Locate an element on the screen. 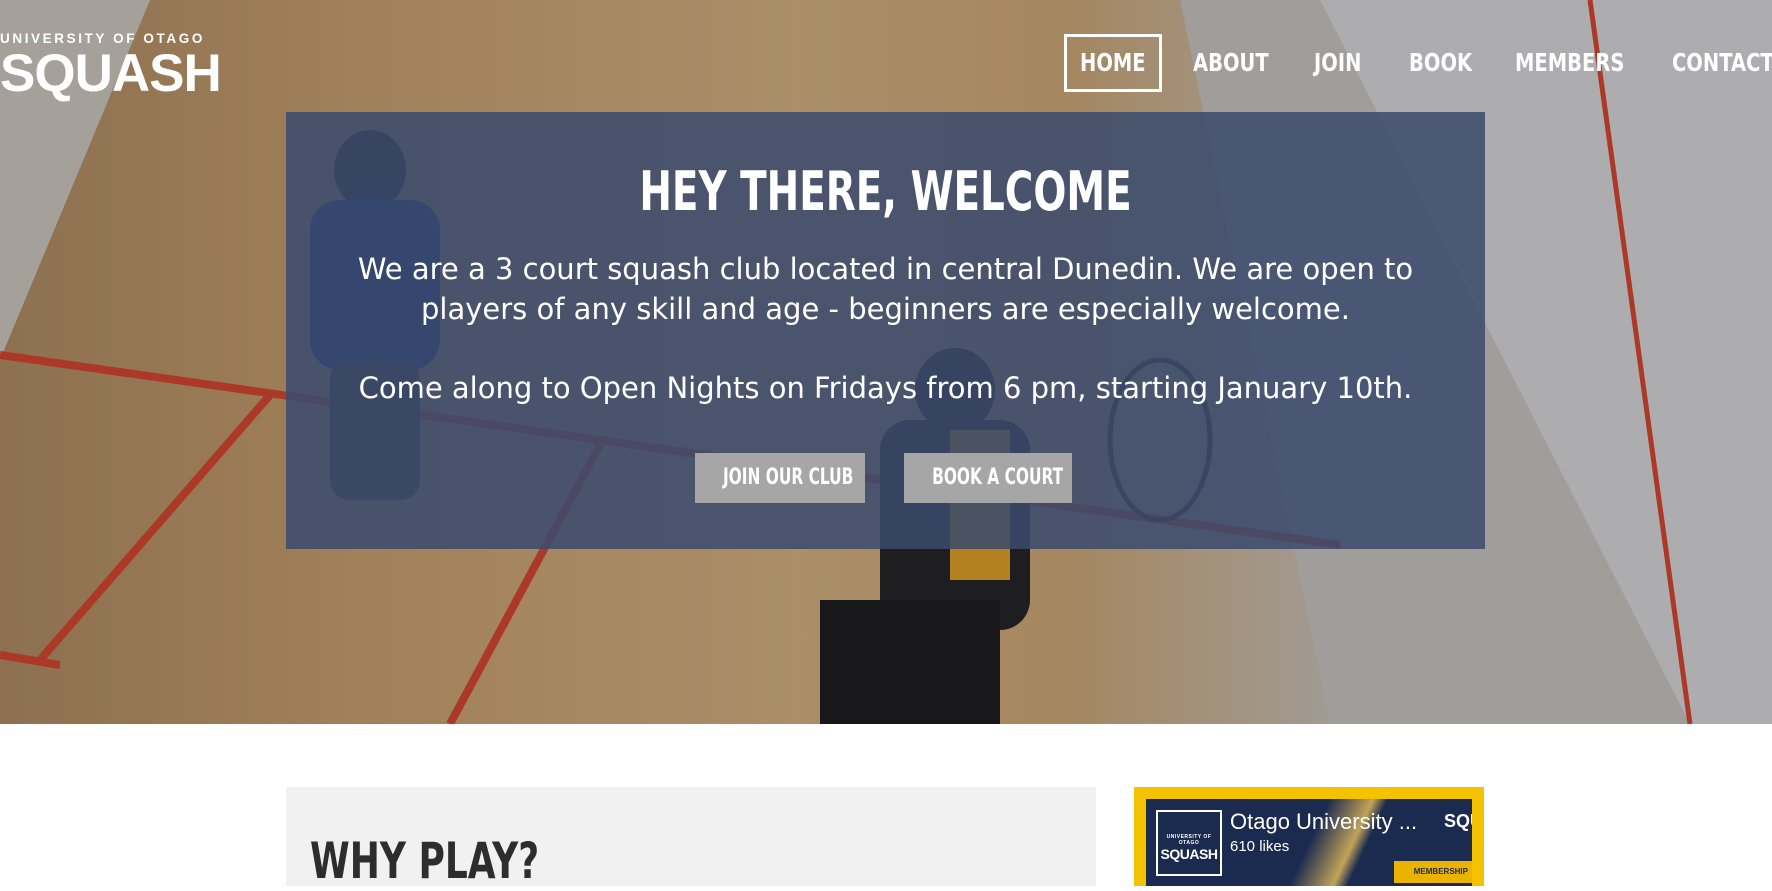  join-club-button: JOIN OUR CLUB is located at coordinates (780, 478).